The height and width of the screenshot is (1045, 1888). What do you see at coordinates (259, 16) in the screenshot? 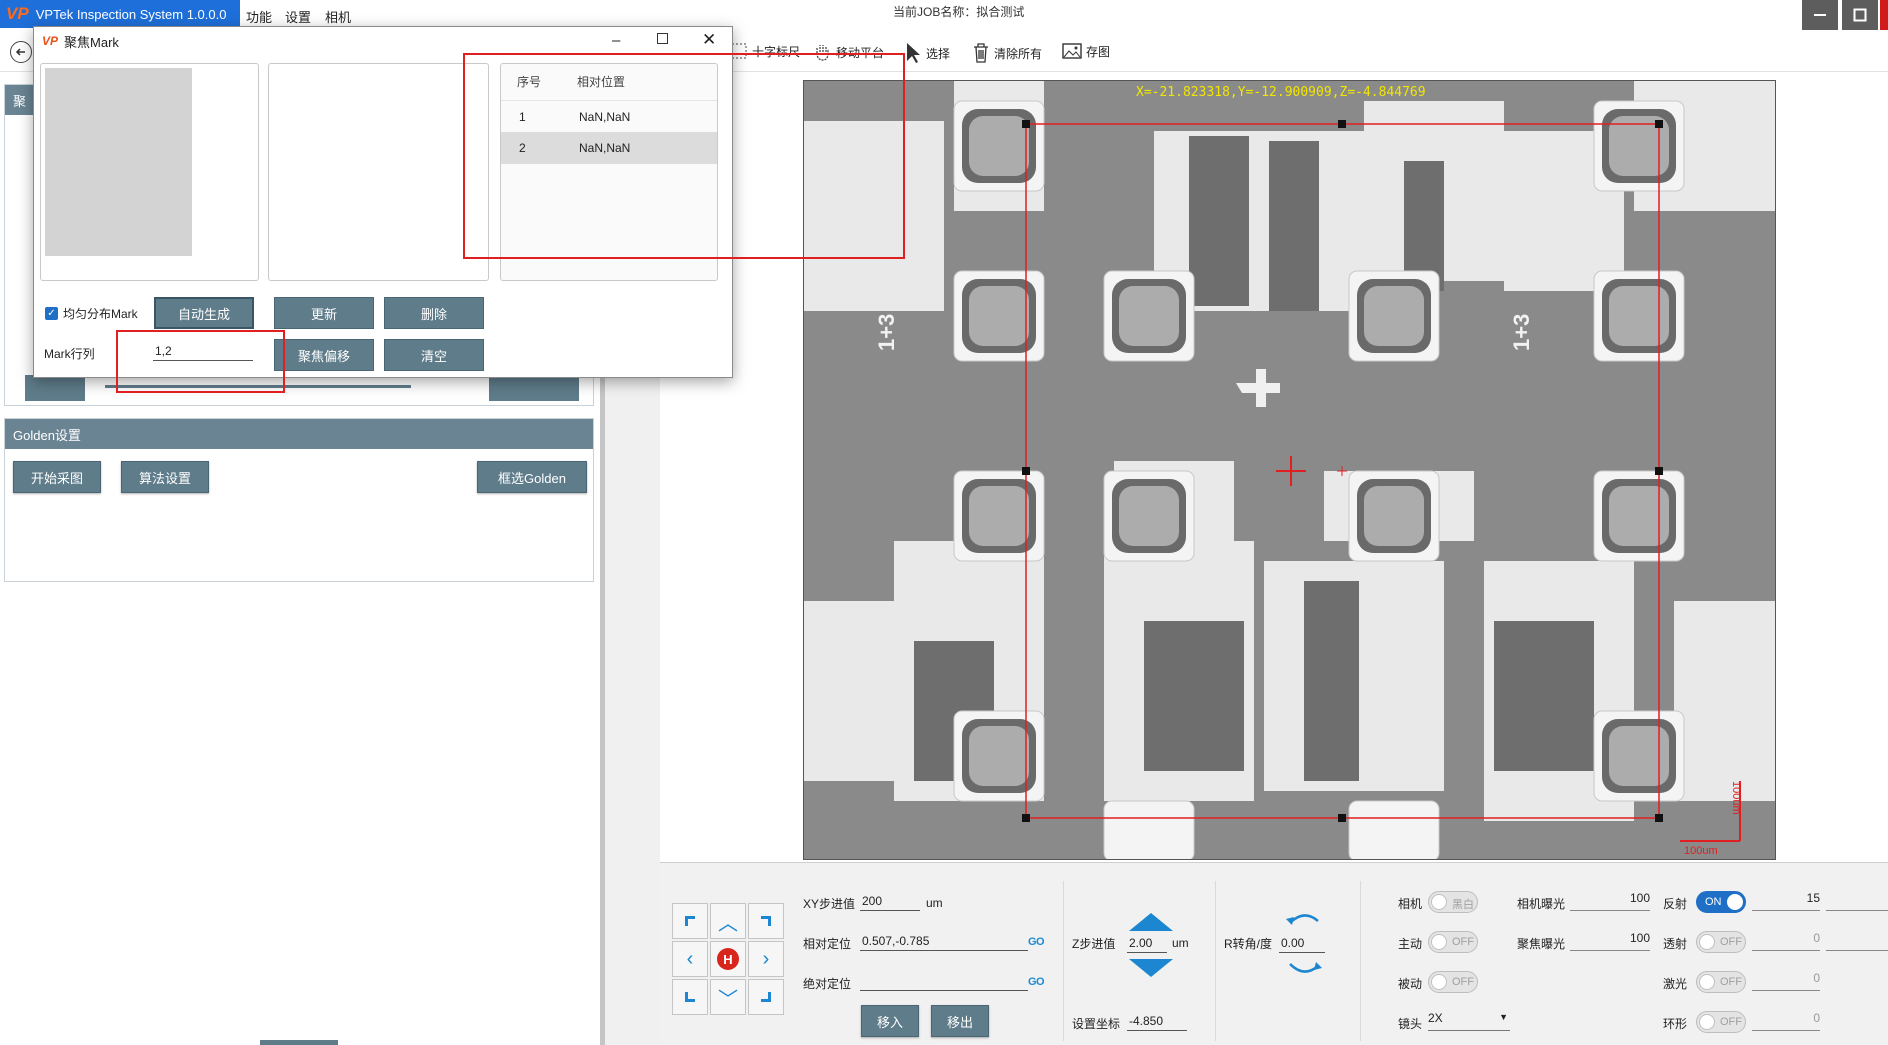
I see `menu-function: 功能` at bounding box center [259, 16].